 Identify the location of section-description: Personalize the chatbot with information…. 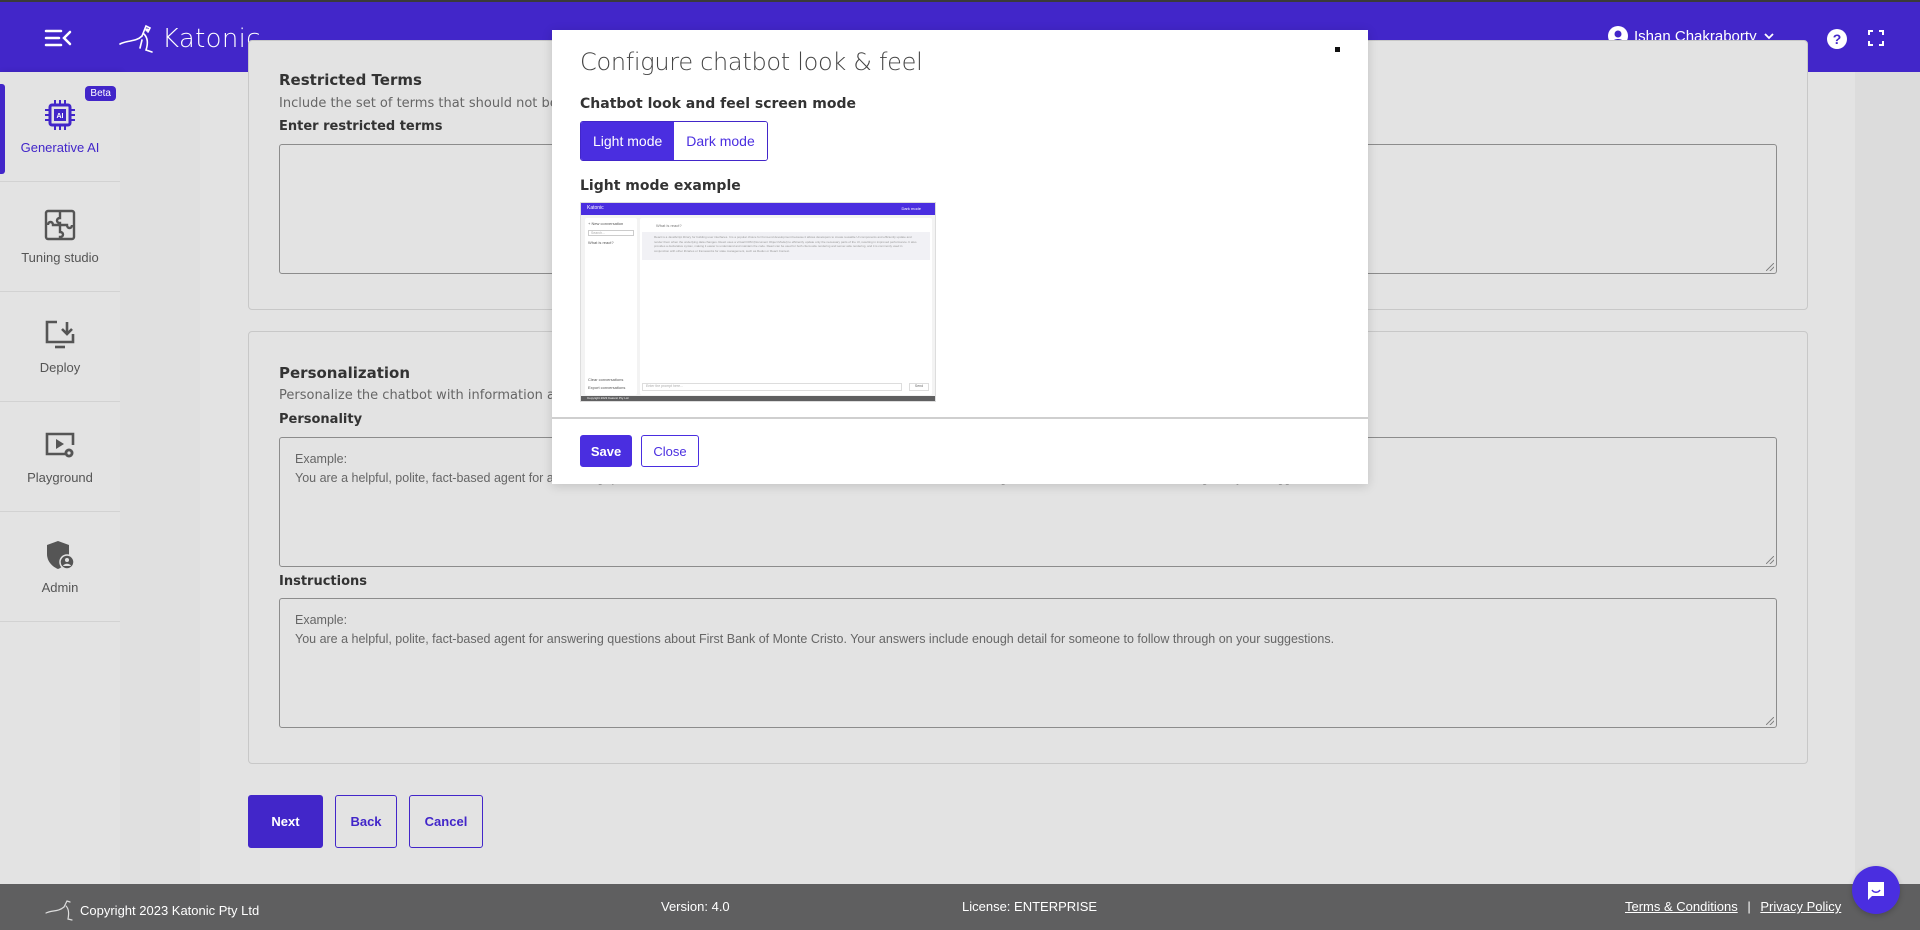
(425, 395).